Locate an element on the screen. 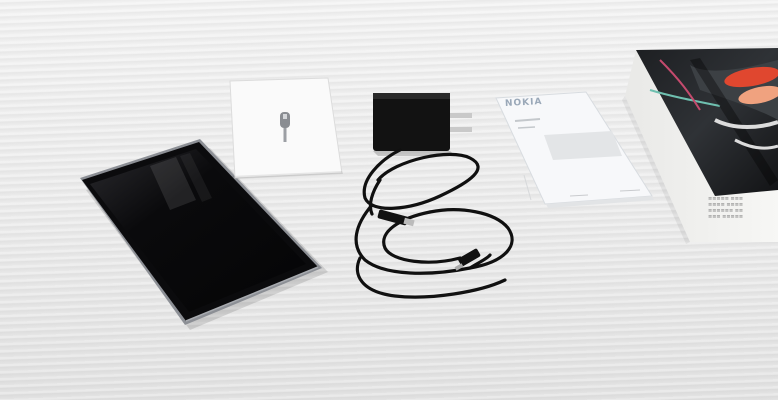 The height and width of the screenshot is (400, 778). box-print-line: ≡≡≡ ≡≡≡≡≡ is located at coordinates (726, 217).